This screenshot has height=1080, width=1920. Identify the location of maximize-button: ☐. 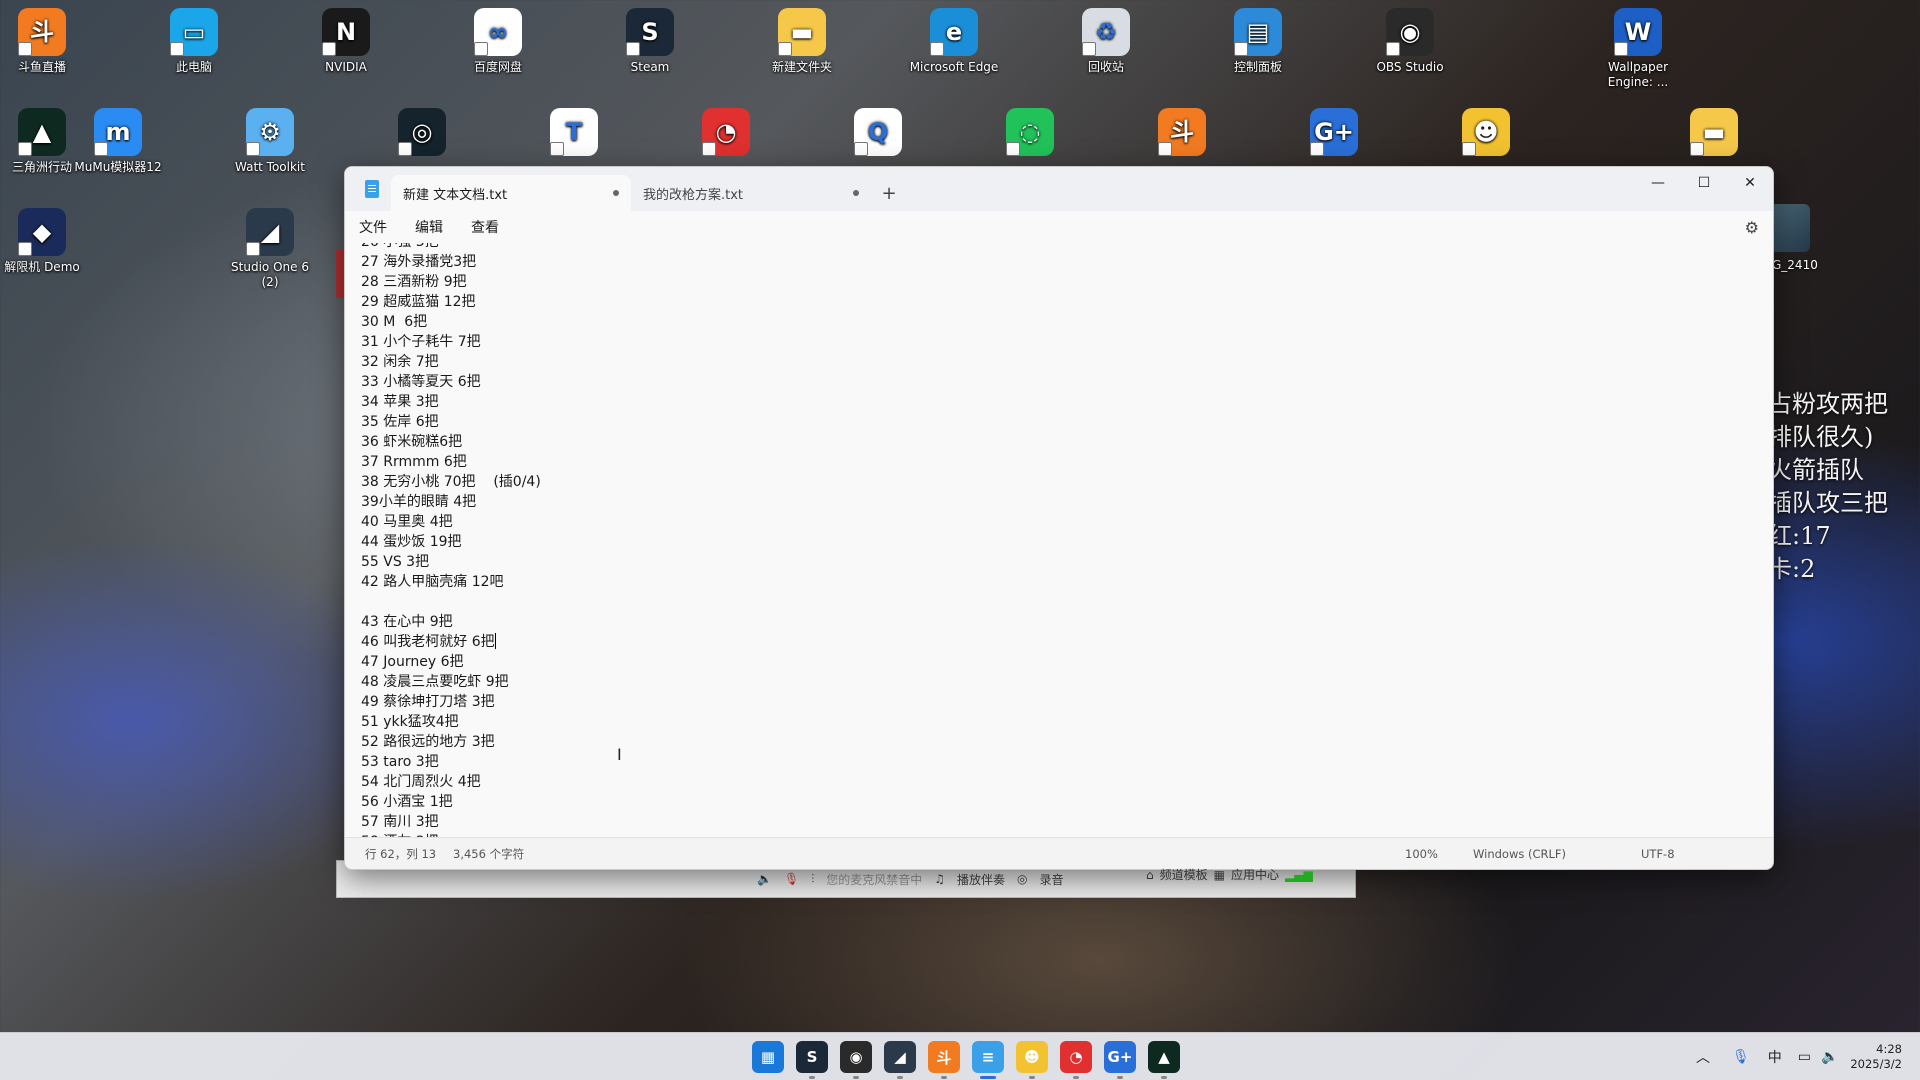
(1704, 183).